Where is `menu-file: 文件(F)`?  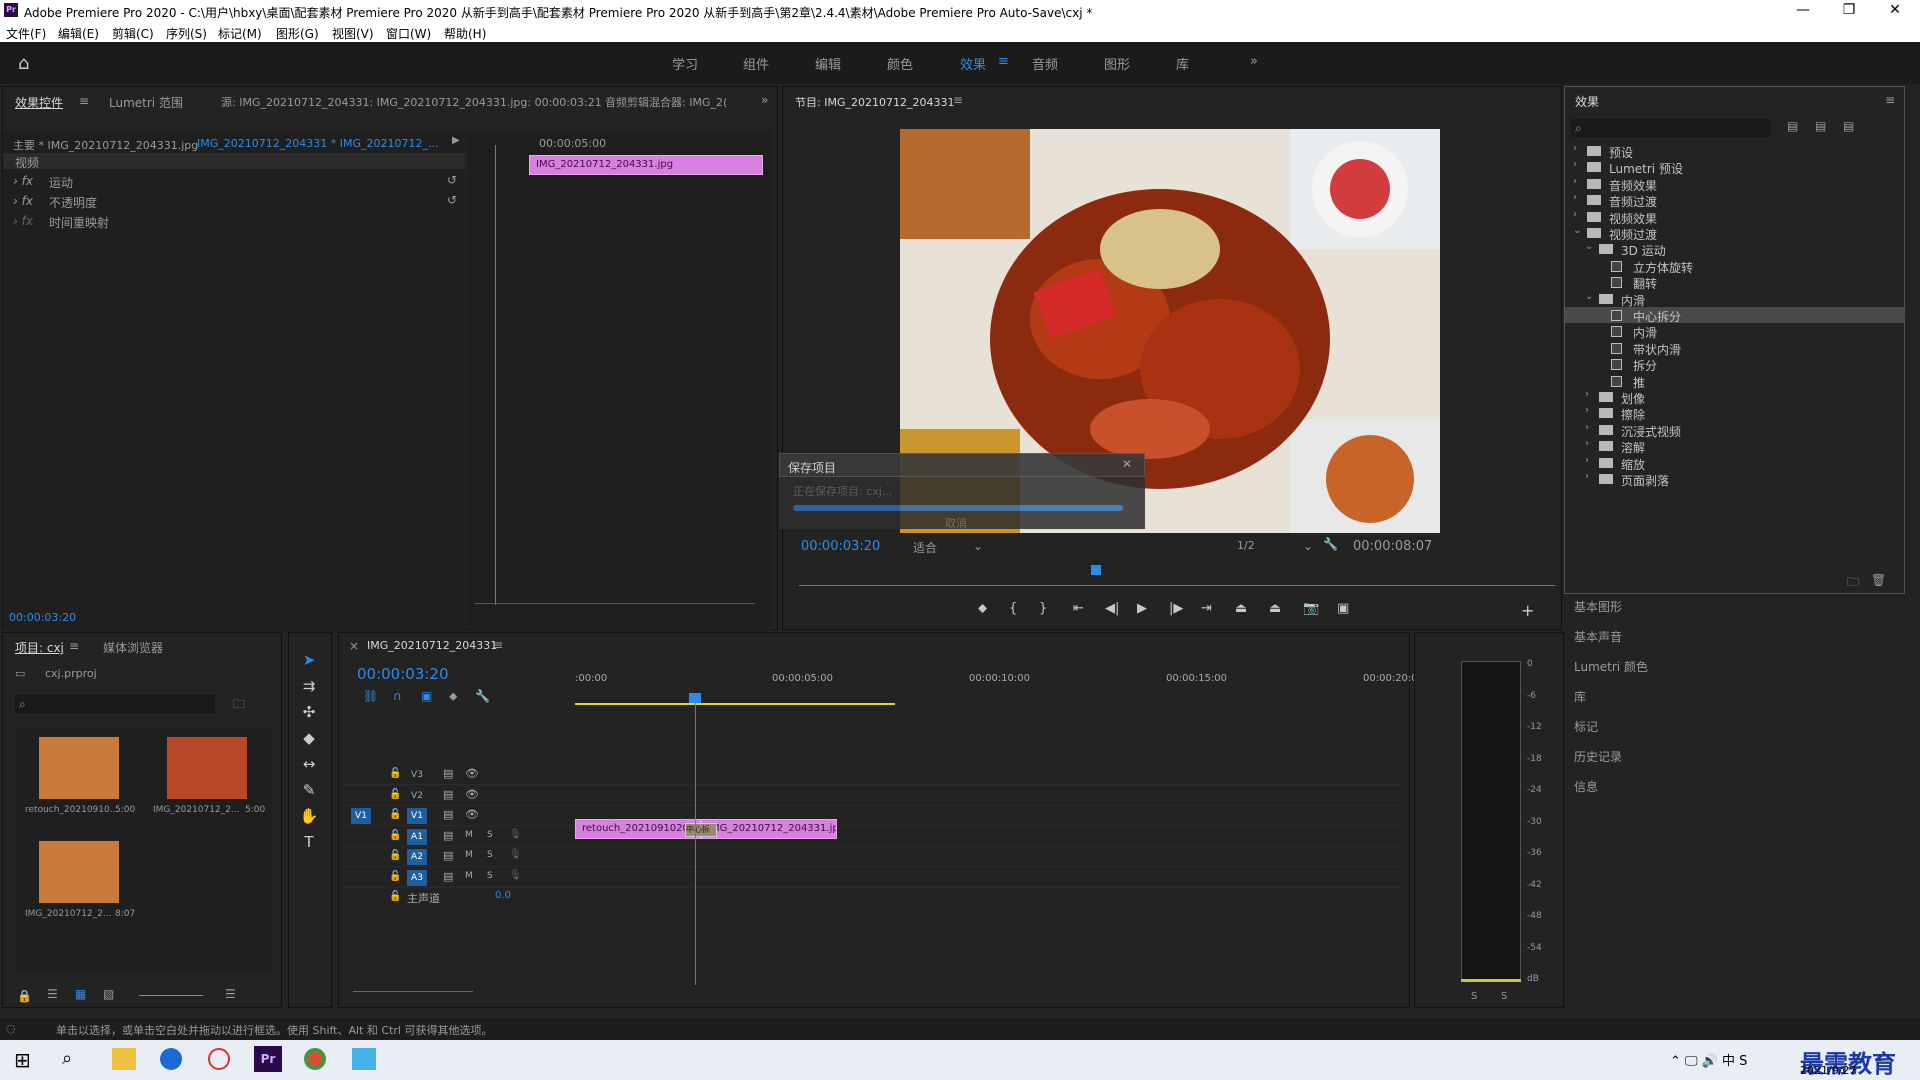 menu-file: 文件(F) is located at coordinates (26, 33).